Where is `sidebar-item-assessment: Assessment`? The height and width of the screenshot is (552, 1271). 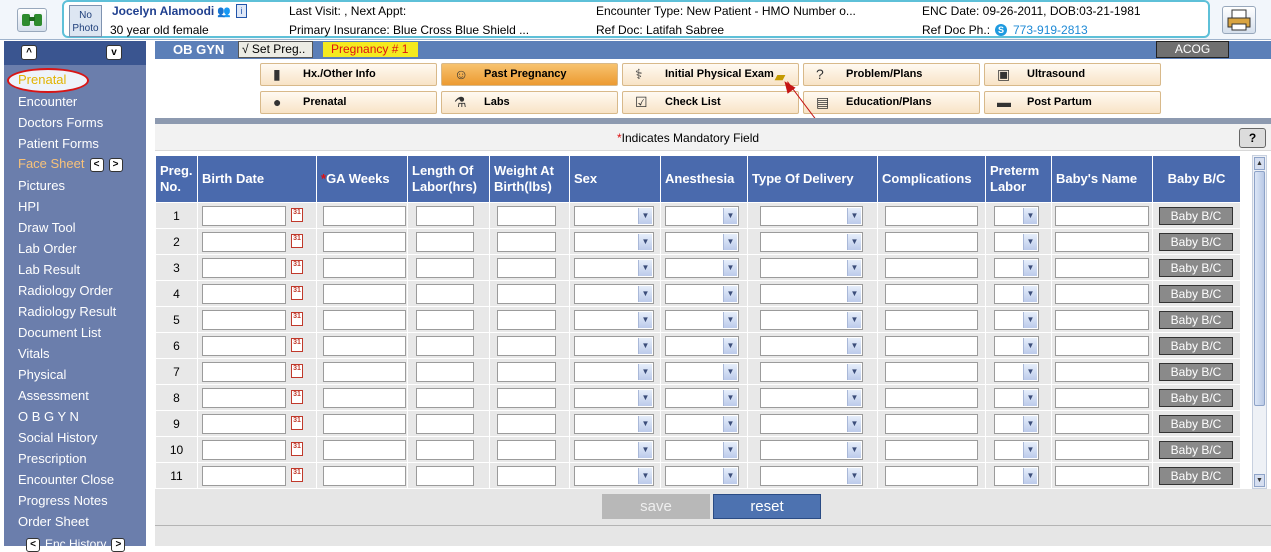 sidebar-item-assessment: Assessment is located at coordinates (53, 395).